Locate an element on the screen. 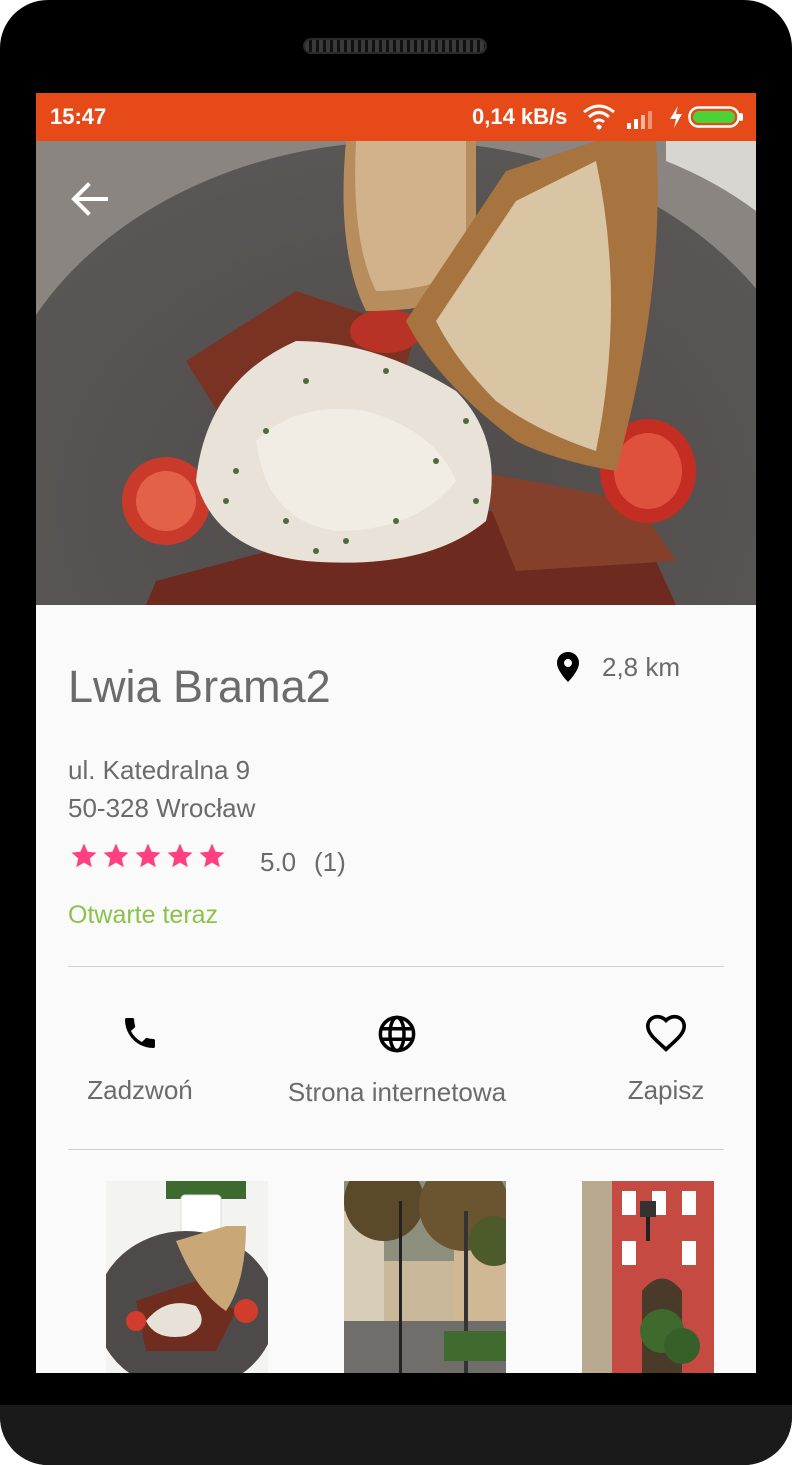  address-street: ul. Katedralna 9 is located at coordinates (159, 770).